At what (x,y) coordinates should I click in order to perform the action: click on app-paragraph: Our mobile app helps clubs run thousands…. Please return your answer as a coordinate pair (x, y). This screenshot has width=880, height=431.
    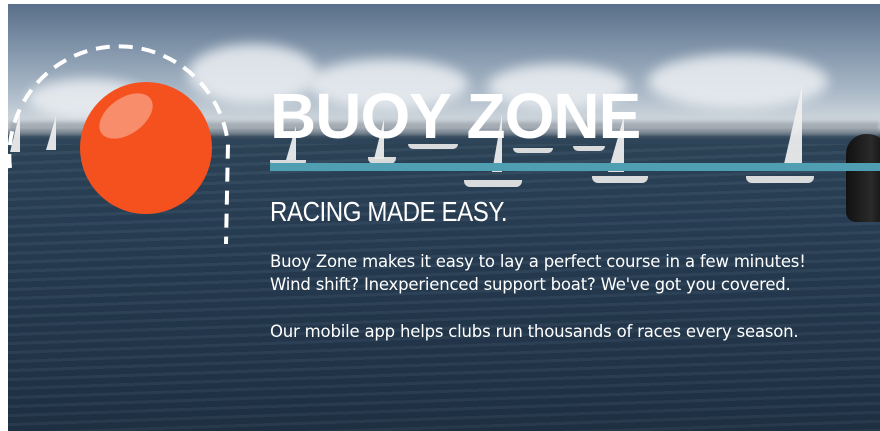
    Looking at the image, I should click on (575, 331).